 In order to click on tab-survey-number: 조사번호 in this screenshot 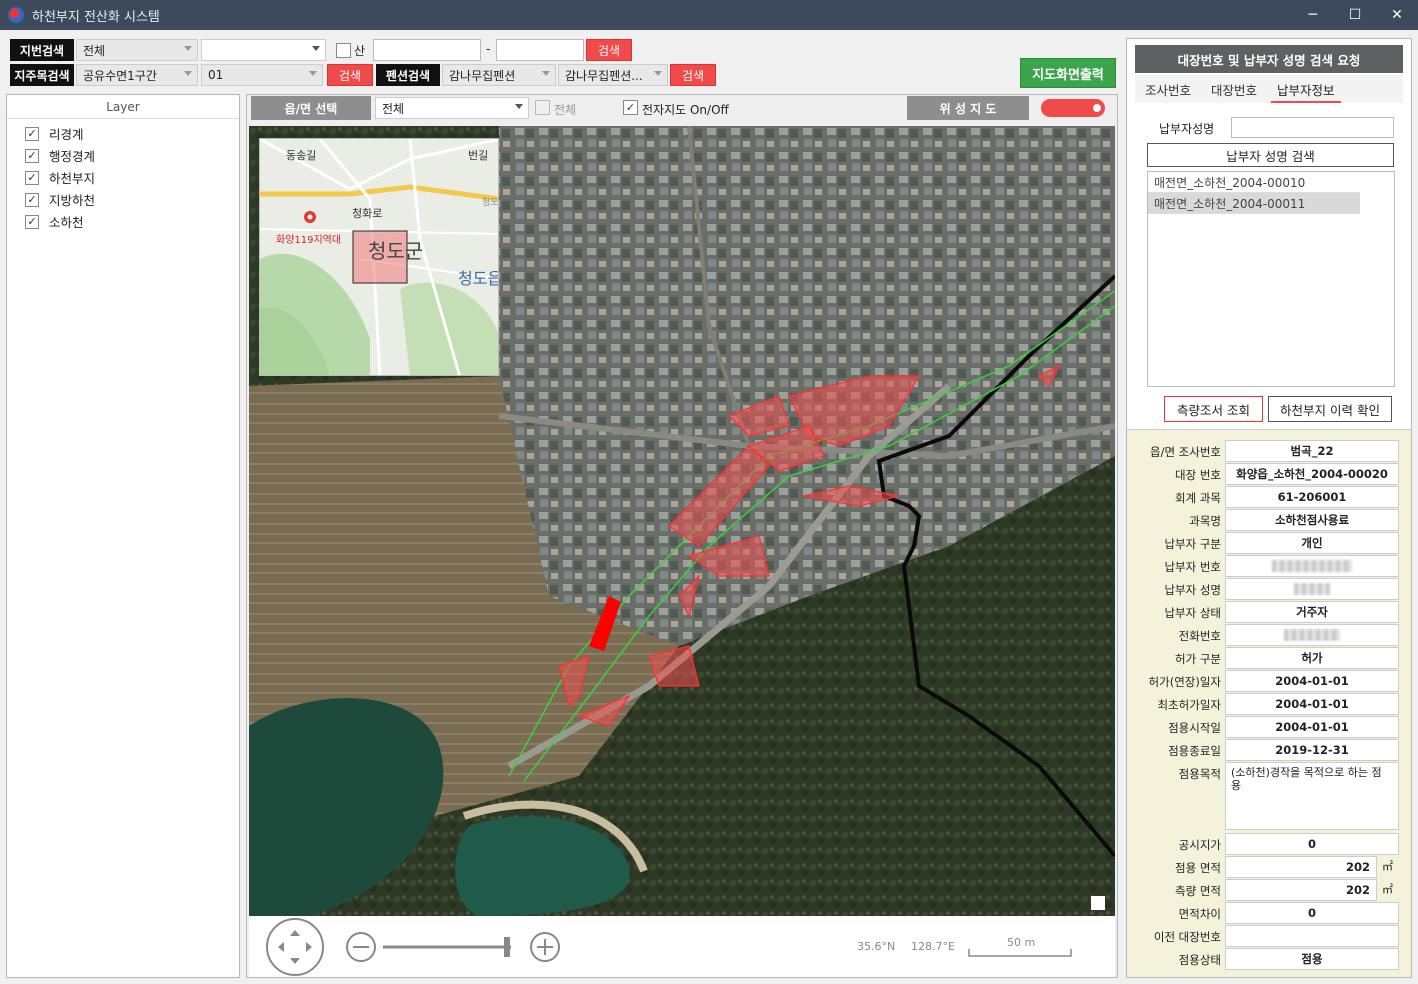, I will do `click(1168, 89)`.